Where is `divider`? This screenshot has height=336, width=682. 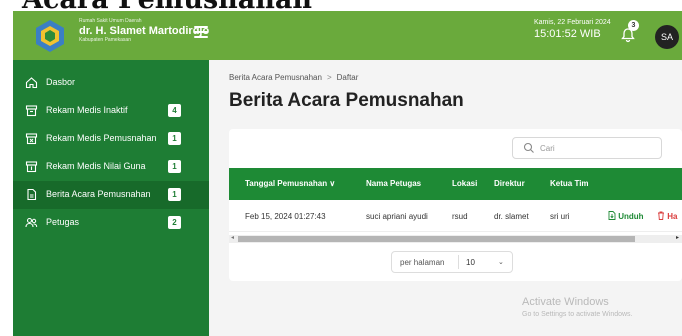
divider is located at coordinates (458, 262).